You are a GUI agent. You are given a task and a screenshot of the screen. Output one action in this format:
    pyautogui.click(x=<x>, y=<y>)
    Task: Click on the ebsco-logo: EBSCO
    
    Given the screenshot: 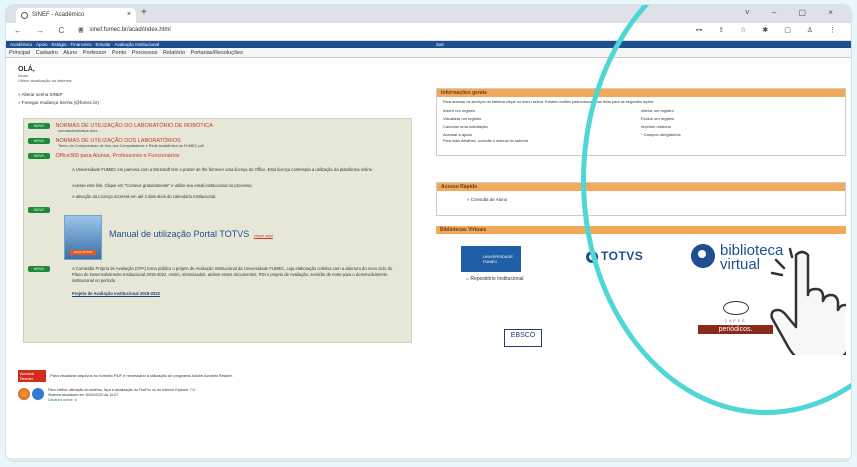 What is the action you would take?
    pyautogui.click(x=523, y=338)
    